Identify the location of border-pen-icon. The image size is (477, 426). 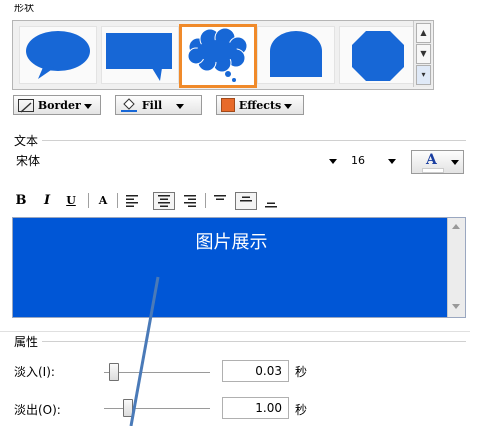
(26, 105).